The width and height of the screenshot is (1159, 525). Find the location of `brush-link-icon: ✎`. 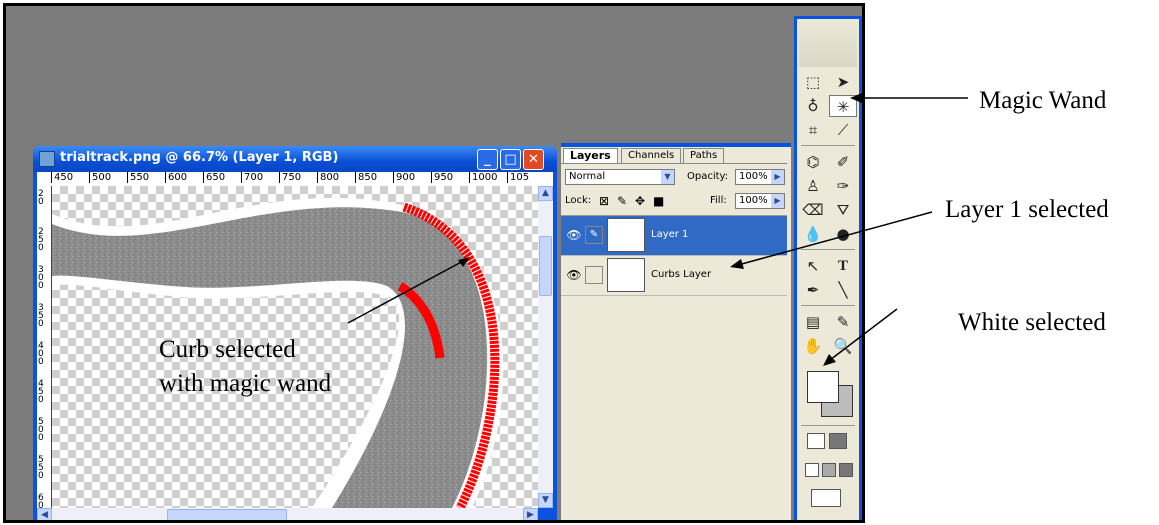

brush-link-icon: ✎ is located at coordinates (594, 235).